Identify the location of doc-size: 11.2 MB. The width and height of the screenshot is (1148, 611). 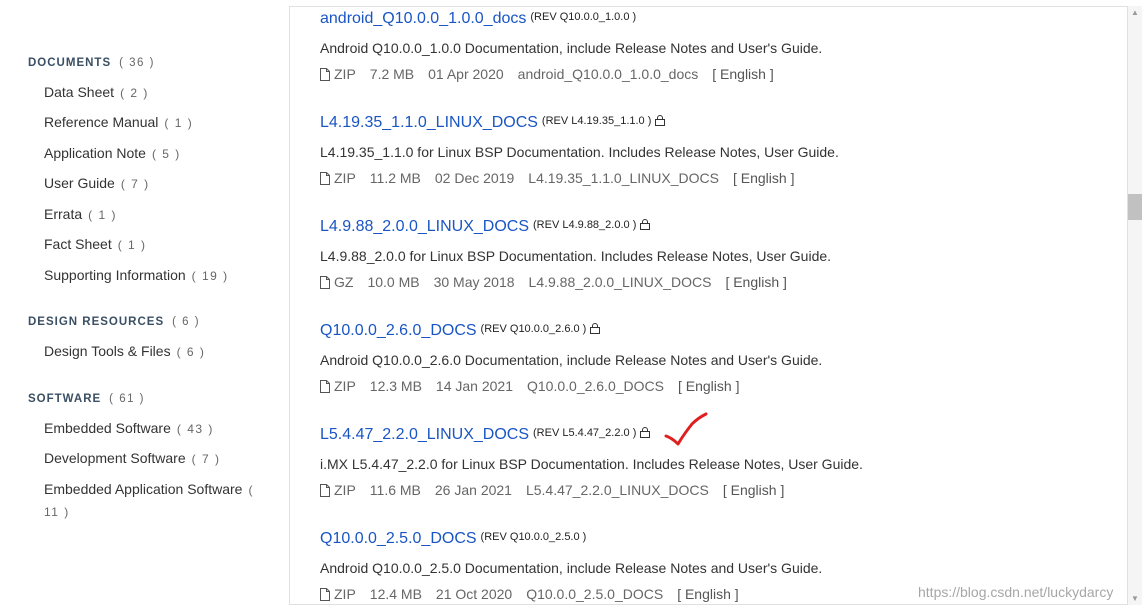
(395, 178).